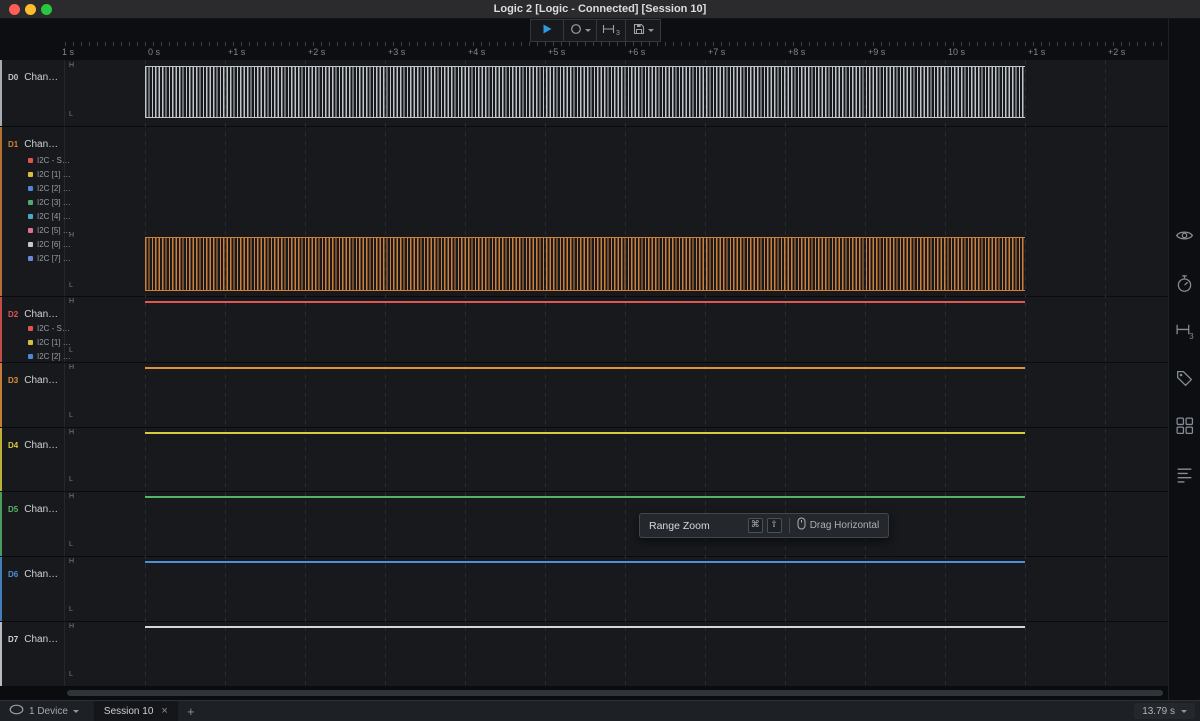 The image size is (1200, 721). I want to click on channel-id-label: D6, so click(13, 574).